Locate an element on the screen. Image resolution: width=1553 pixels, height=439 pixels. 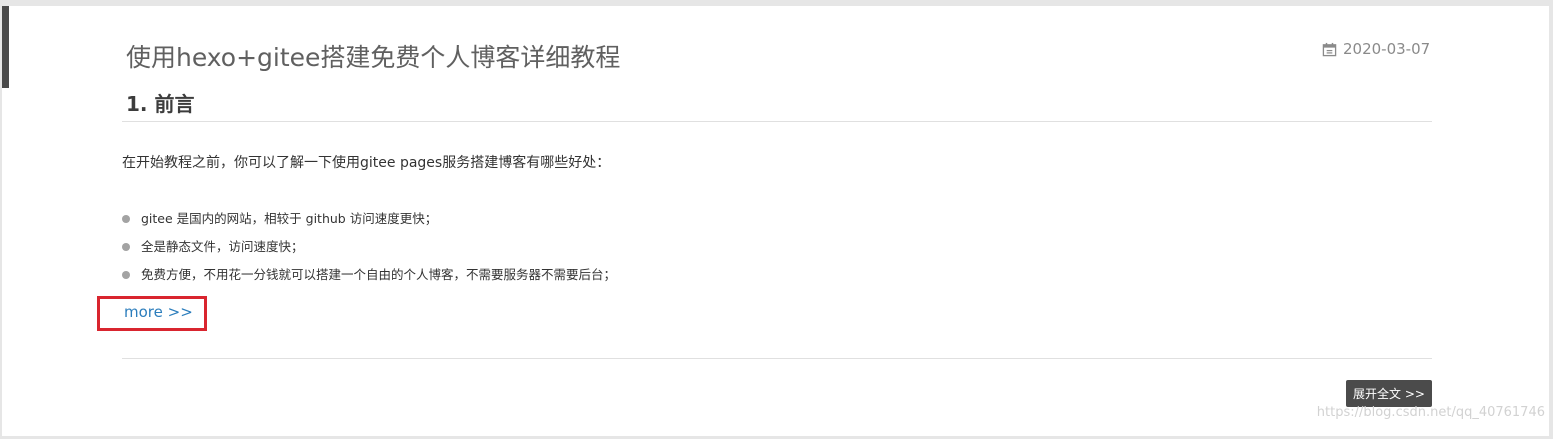
list-item: 全是静态文件，访问速度快； is located at coordinates (369, 251).